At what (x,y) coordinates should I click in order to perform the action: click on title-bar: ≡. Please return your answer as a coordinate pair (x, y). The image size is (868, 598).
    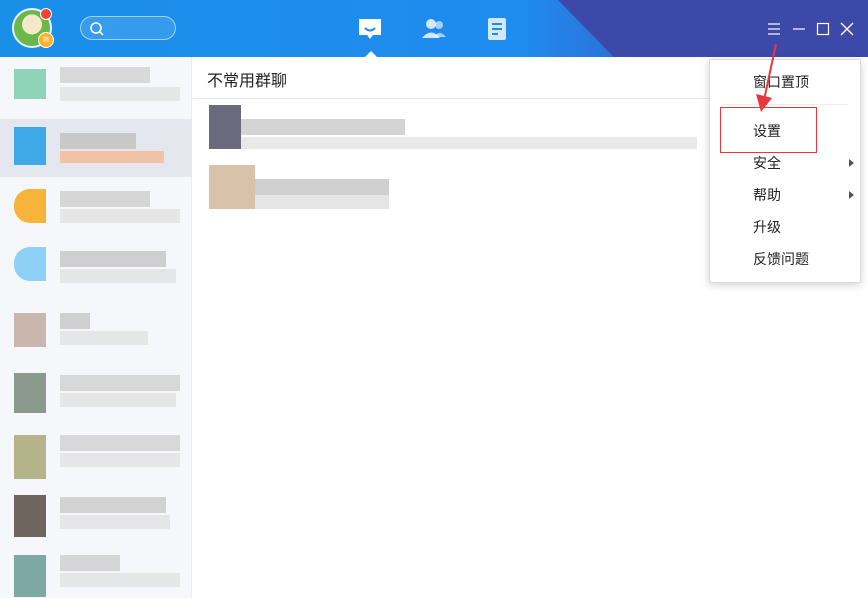
    Looking at the image, I should click on (434, 28).